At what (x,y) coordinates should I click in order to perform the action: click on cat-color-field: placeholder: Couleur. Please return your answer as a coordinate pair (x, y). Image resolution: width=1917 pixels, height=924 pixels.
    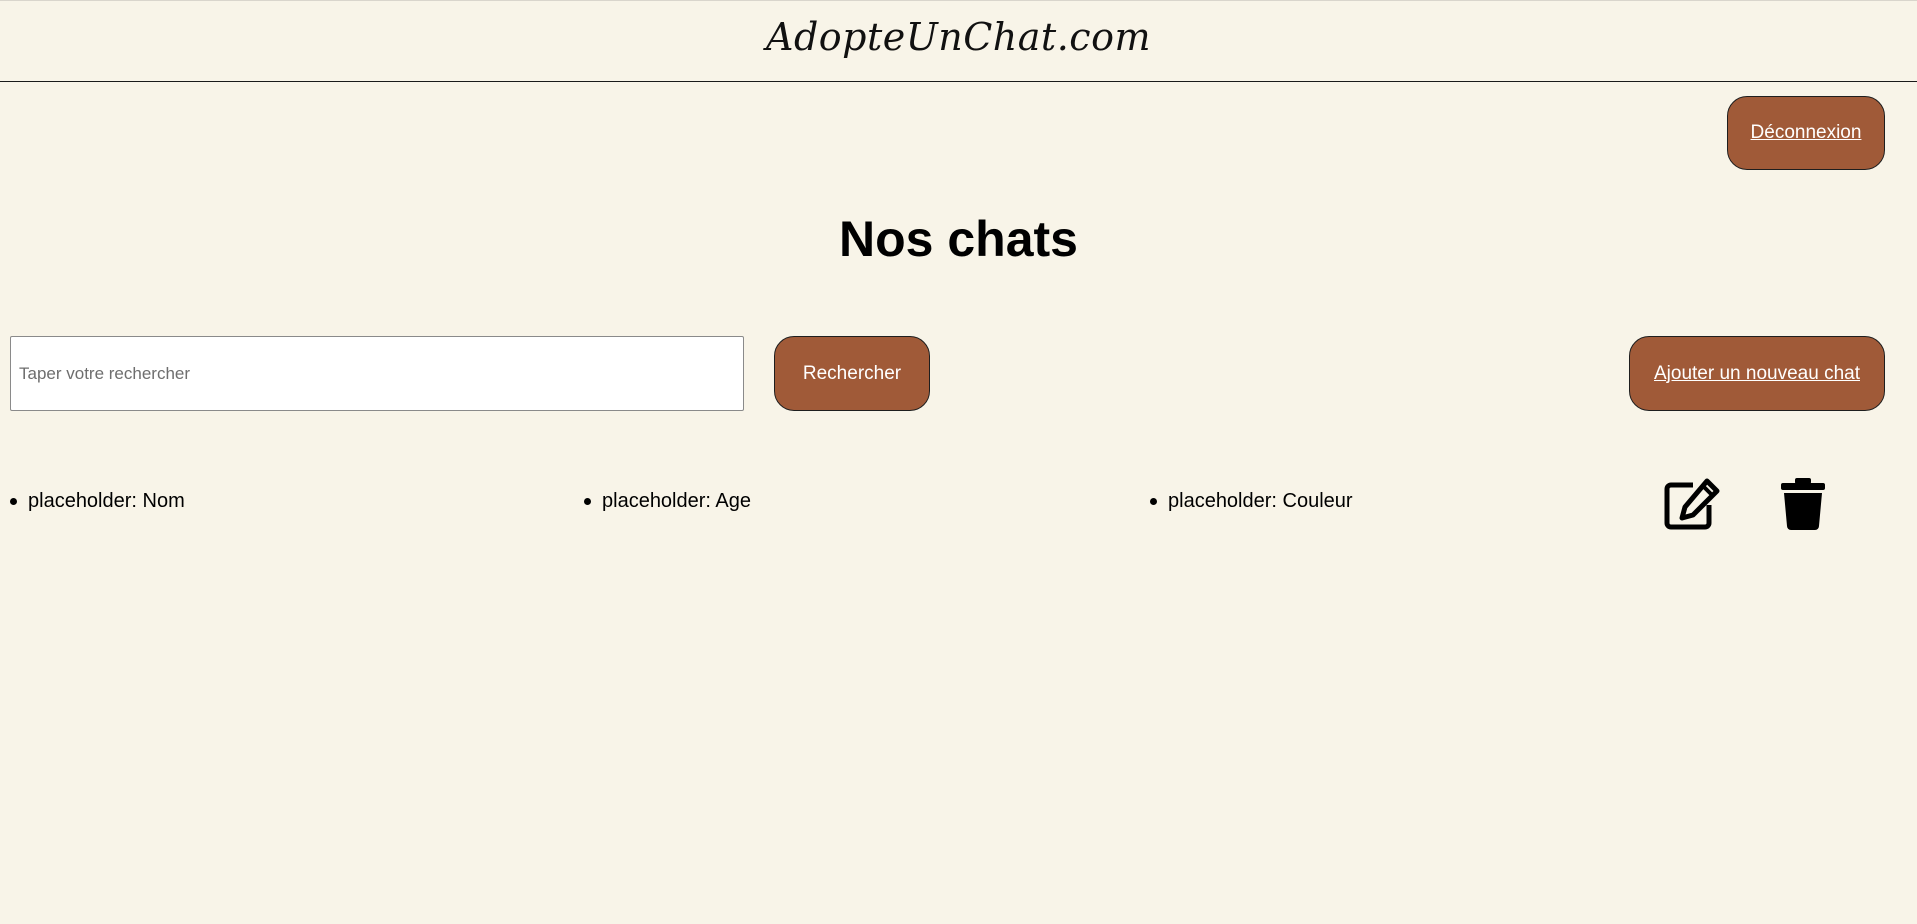
    Looking at the image, I should click on (1251, 501).